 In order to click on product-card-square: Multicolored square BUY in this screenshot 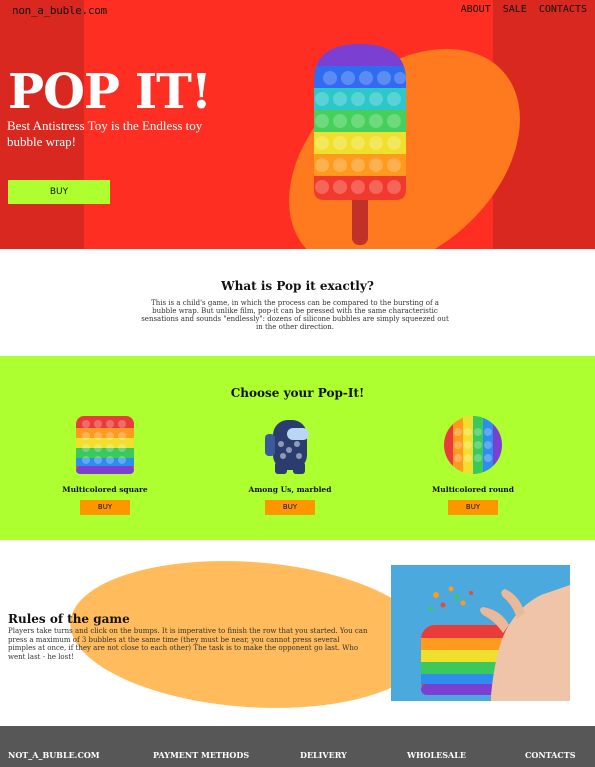, I will do `click(105, 464)`.